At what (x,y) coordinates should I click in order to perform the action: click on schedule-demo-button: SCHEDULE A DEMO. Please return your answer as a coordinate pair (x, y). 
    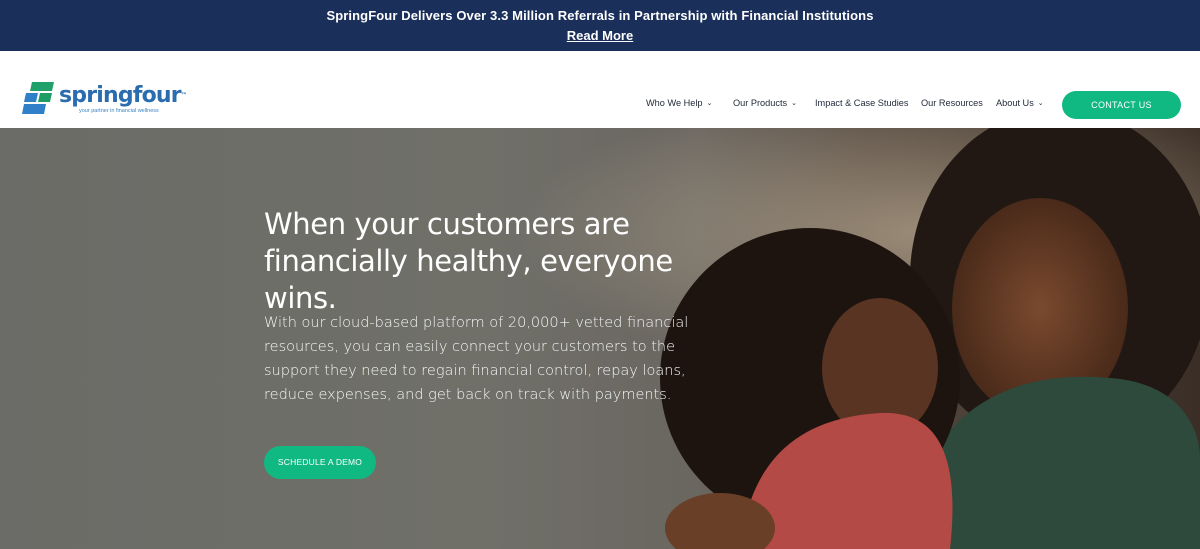
    Looking at the image, I should click on (320, 462).